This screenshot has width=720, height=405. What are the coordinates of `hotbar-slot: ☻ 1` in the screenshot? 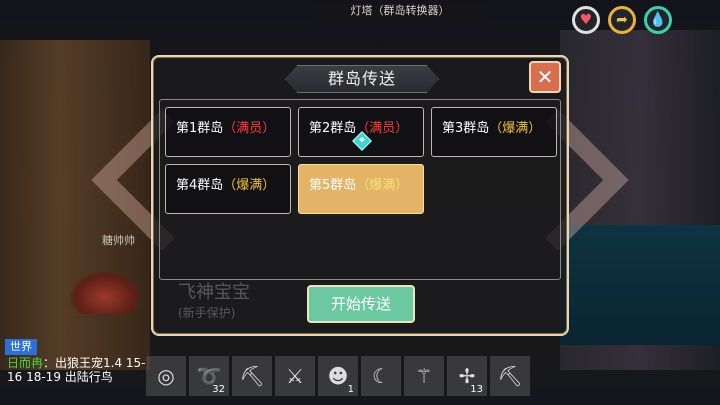 It's located at (338, 376).